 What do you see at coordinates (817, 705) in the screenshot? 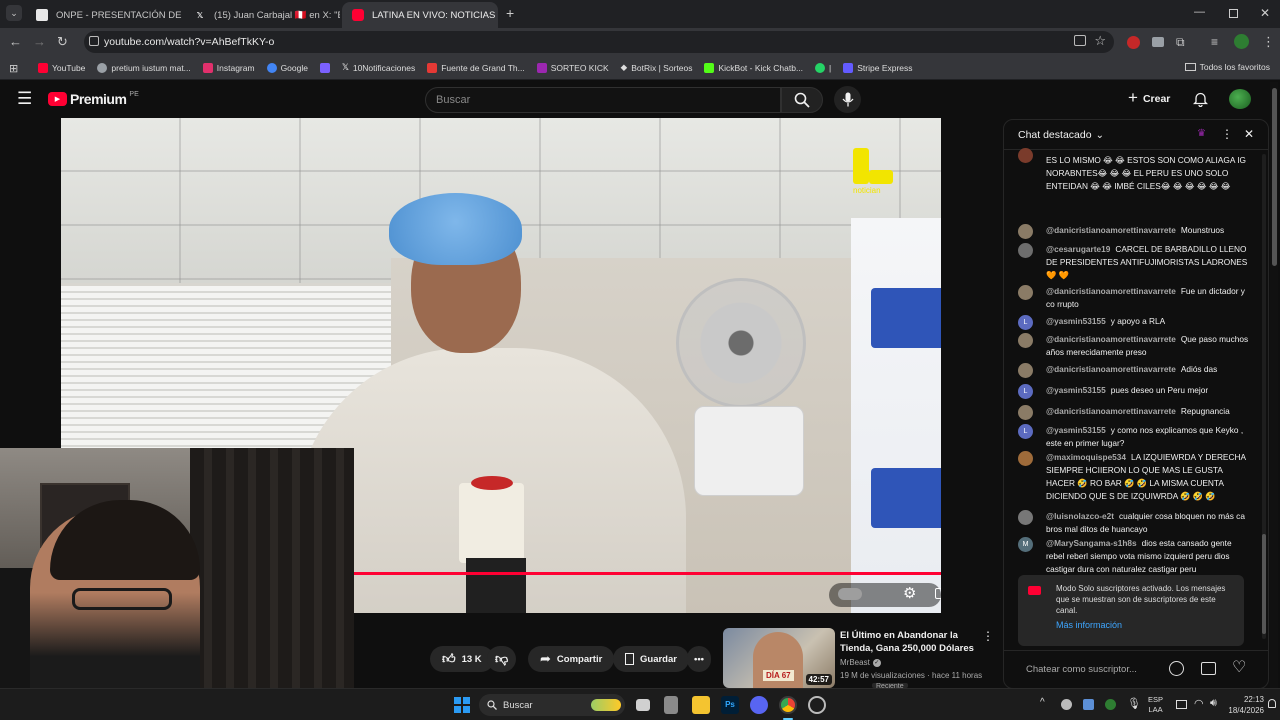
I see `app-icon` at bounding box center [817, 705].